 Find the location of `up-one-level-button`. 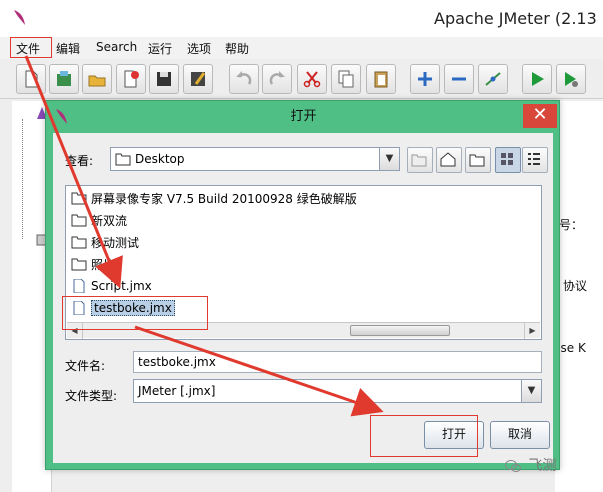

up-one-level-button is located at coordinates (420, 160).